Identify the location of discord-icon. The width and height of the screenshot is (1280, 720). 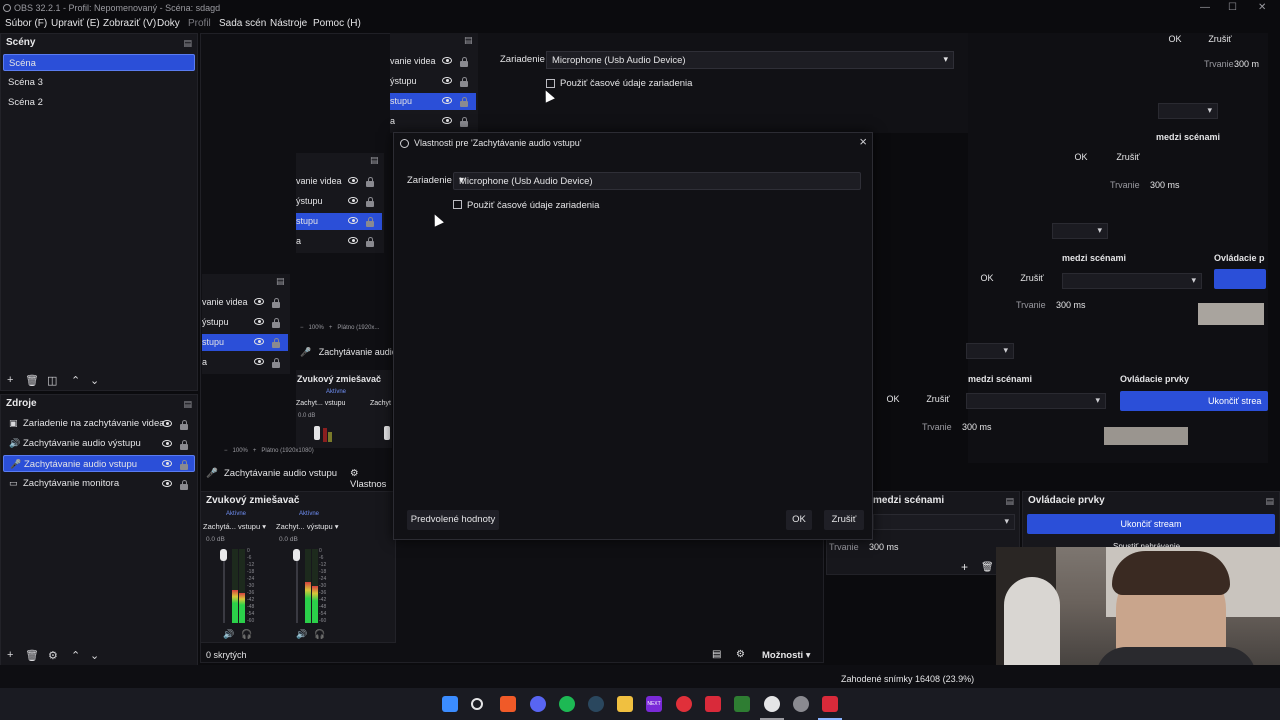
(538, 704).